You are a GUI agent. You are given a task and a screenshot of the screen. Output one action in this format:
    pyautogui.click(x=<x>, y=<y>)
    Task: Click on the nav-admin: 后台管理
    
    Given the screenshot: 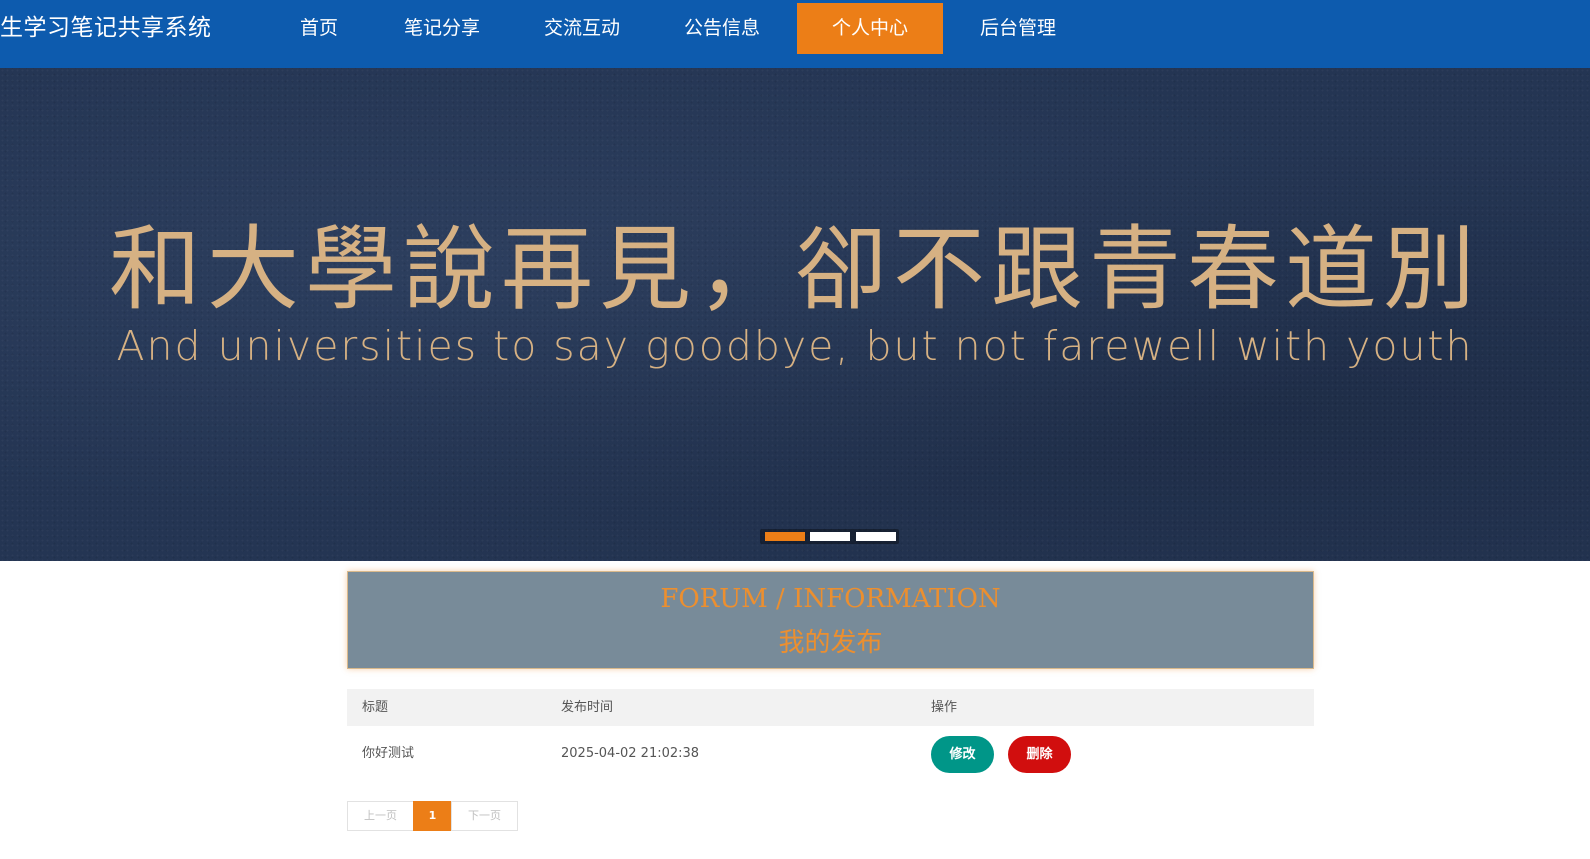 What is the action you would take?
    pyautogui.click(x=1018, y=28)
    